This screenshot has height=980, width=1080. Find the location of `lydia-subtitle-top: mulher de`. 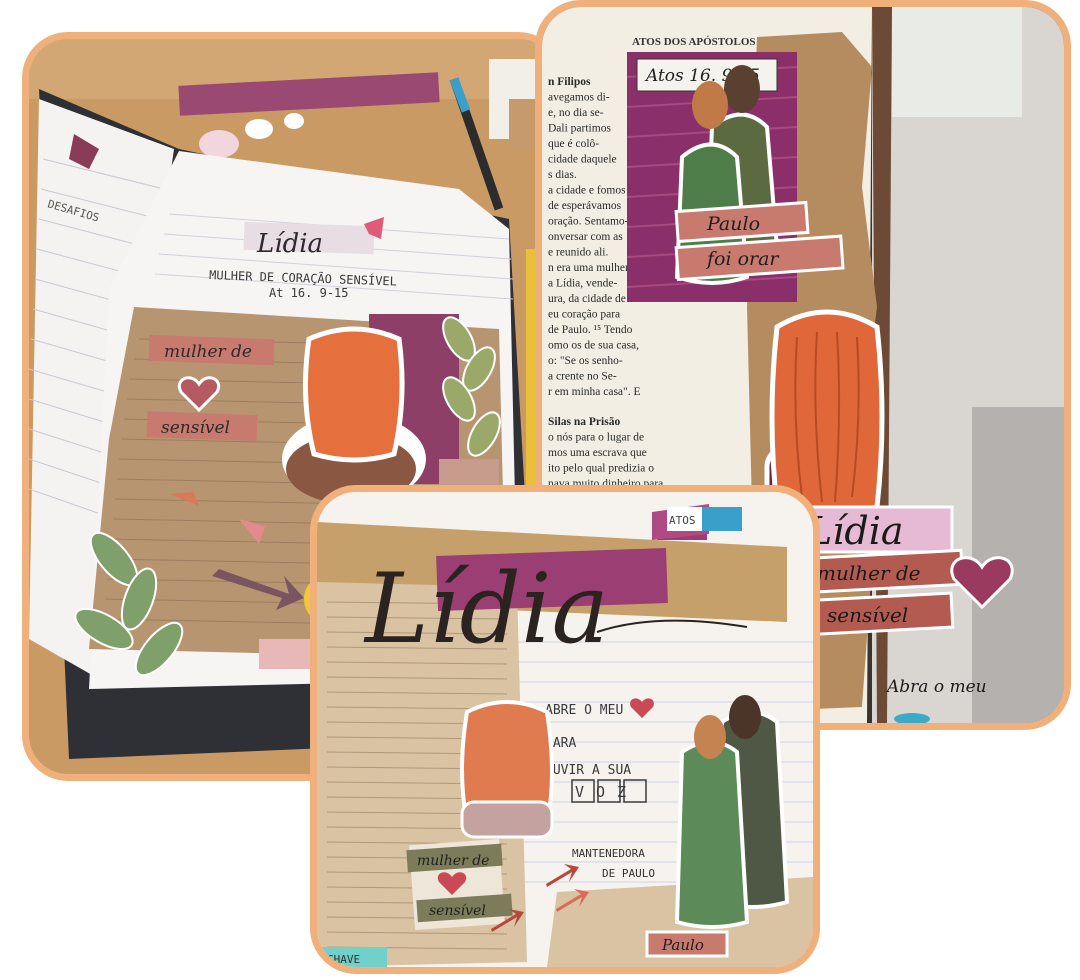

lydia-subtitle-top: mulher de is located at coordinates (869, 573).